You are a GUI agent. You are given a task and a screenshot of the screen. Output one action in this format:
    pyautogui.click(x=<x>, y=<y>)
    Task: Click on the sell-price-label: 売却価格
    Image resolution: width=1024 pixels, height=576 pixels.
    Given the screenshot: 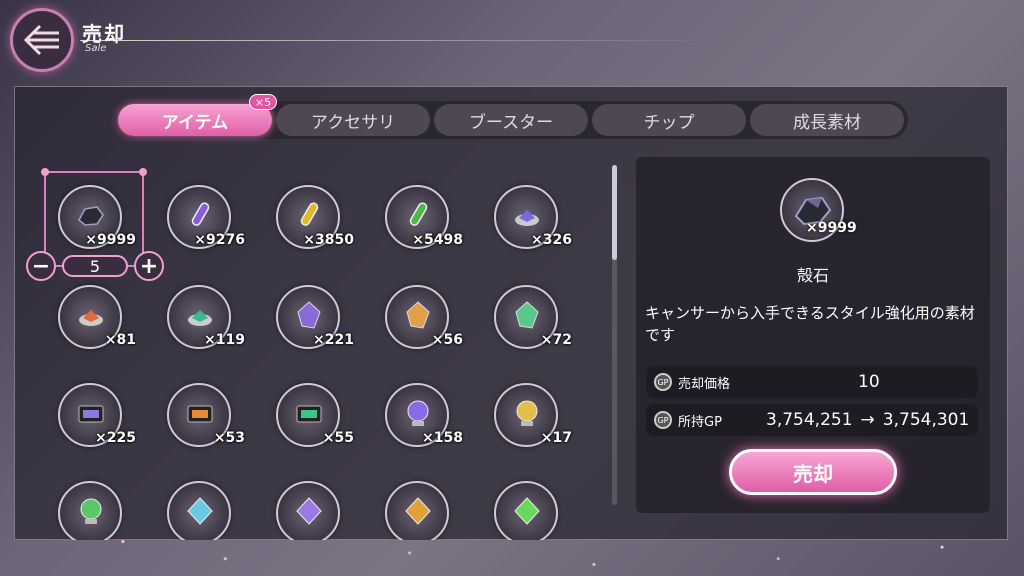 What is the action you would take?
    pyautogui.click(x=704, y=384)
    